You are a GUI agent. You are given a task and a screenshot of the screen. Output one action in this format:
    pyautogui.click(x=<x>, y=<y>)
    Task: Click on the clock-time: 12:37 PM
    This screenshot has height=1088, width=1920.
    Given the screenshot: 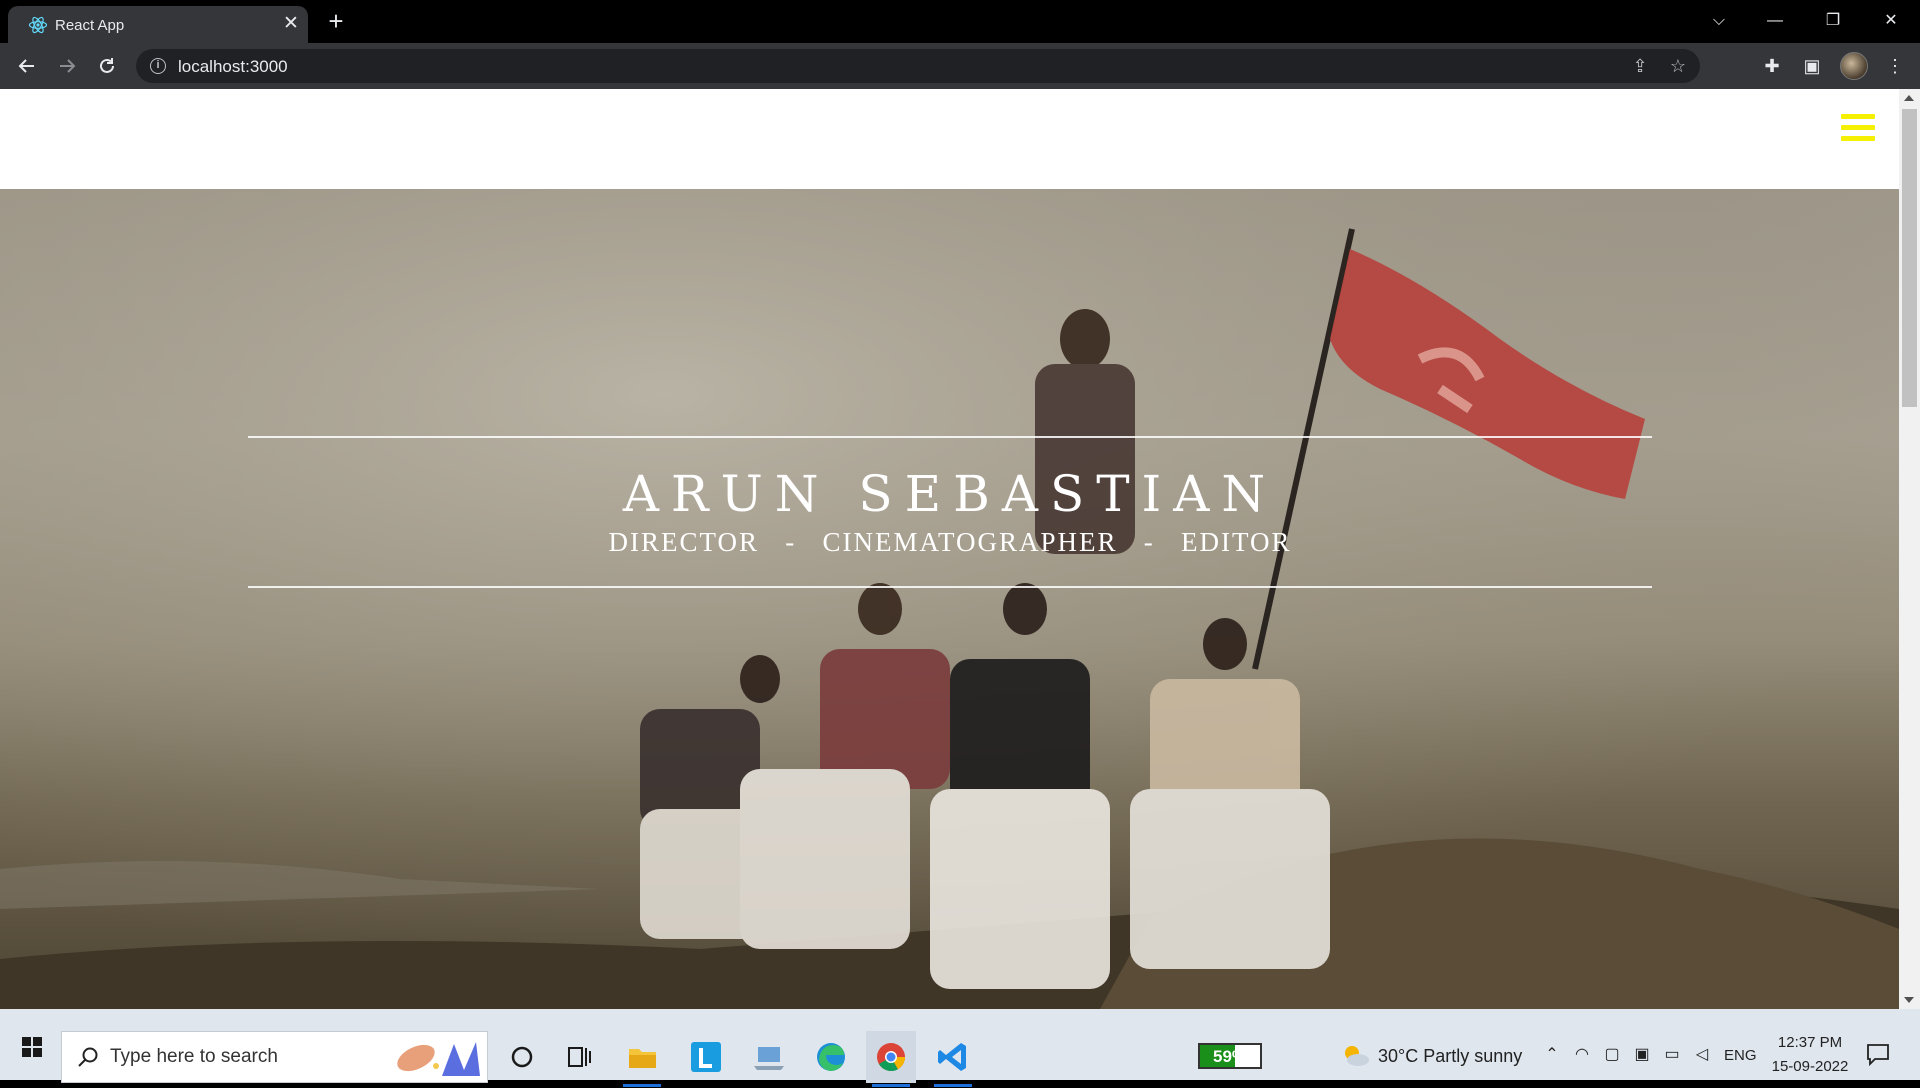 What is the action you would take?
    pyautogui.click(x=1810, y=1042)
    